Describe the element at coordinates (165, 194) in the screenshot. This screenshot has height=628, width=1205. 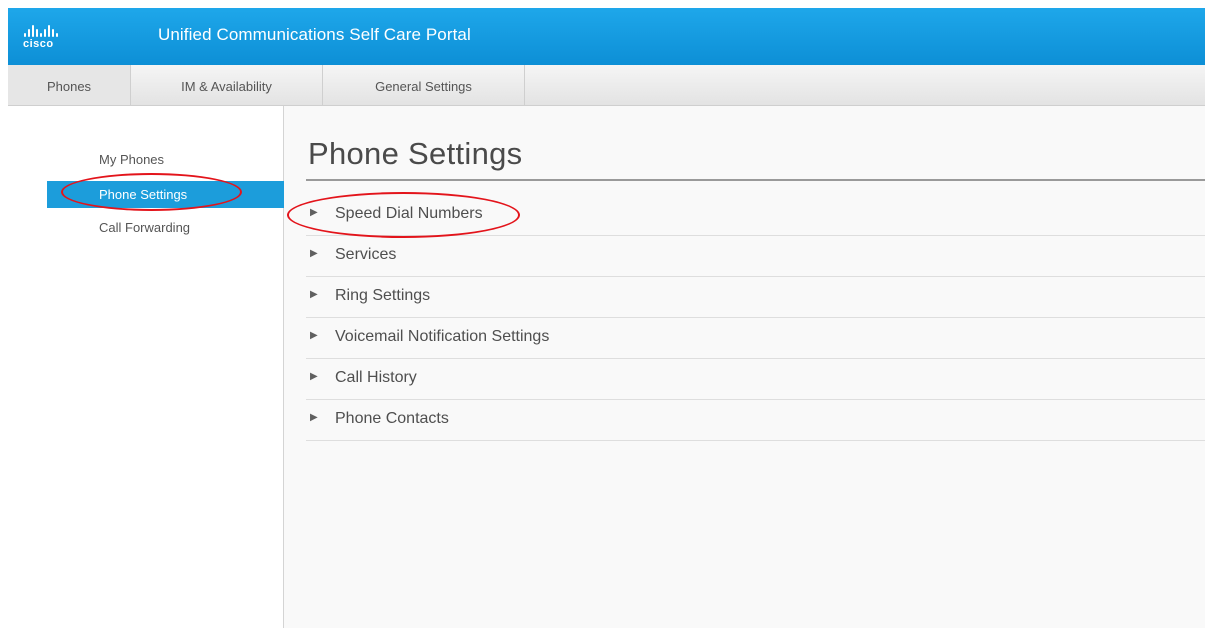
I see `sidebar-item-phone-settings: Phone Settings` at that location.